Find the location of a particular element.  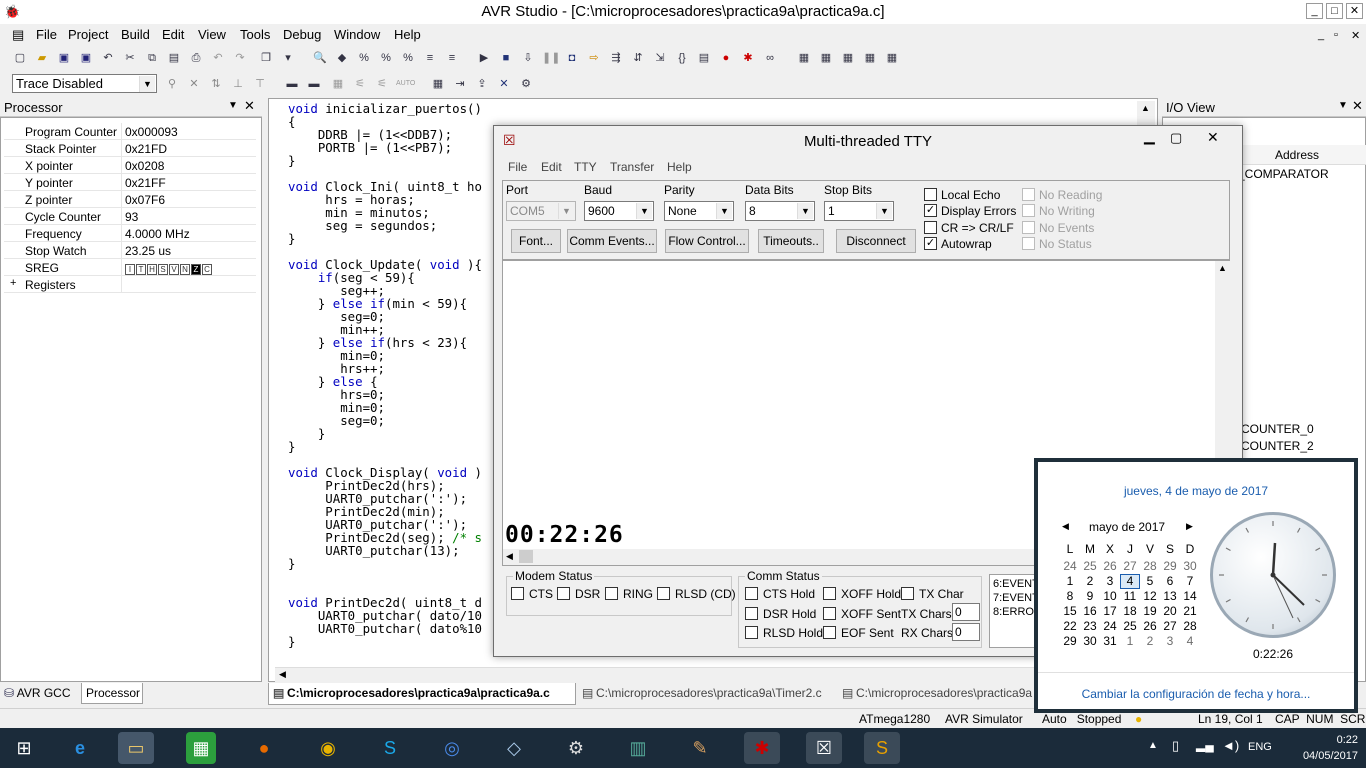

rlsd-checkbox is located at coordinates (663, 593).